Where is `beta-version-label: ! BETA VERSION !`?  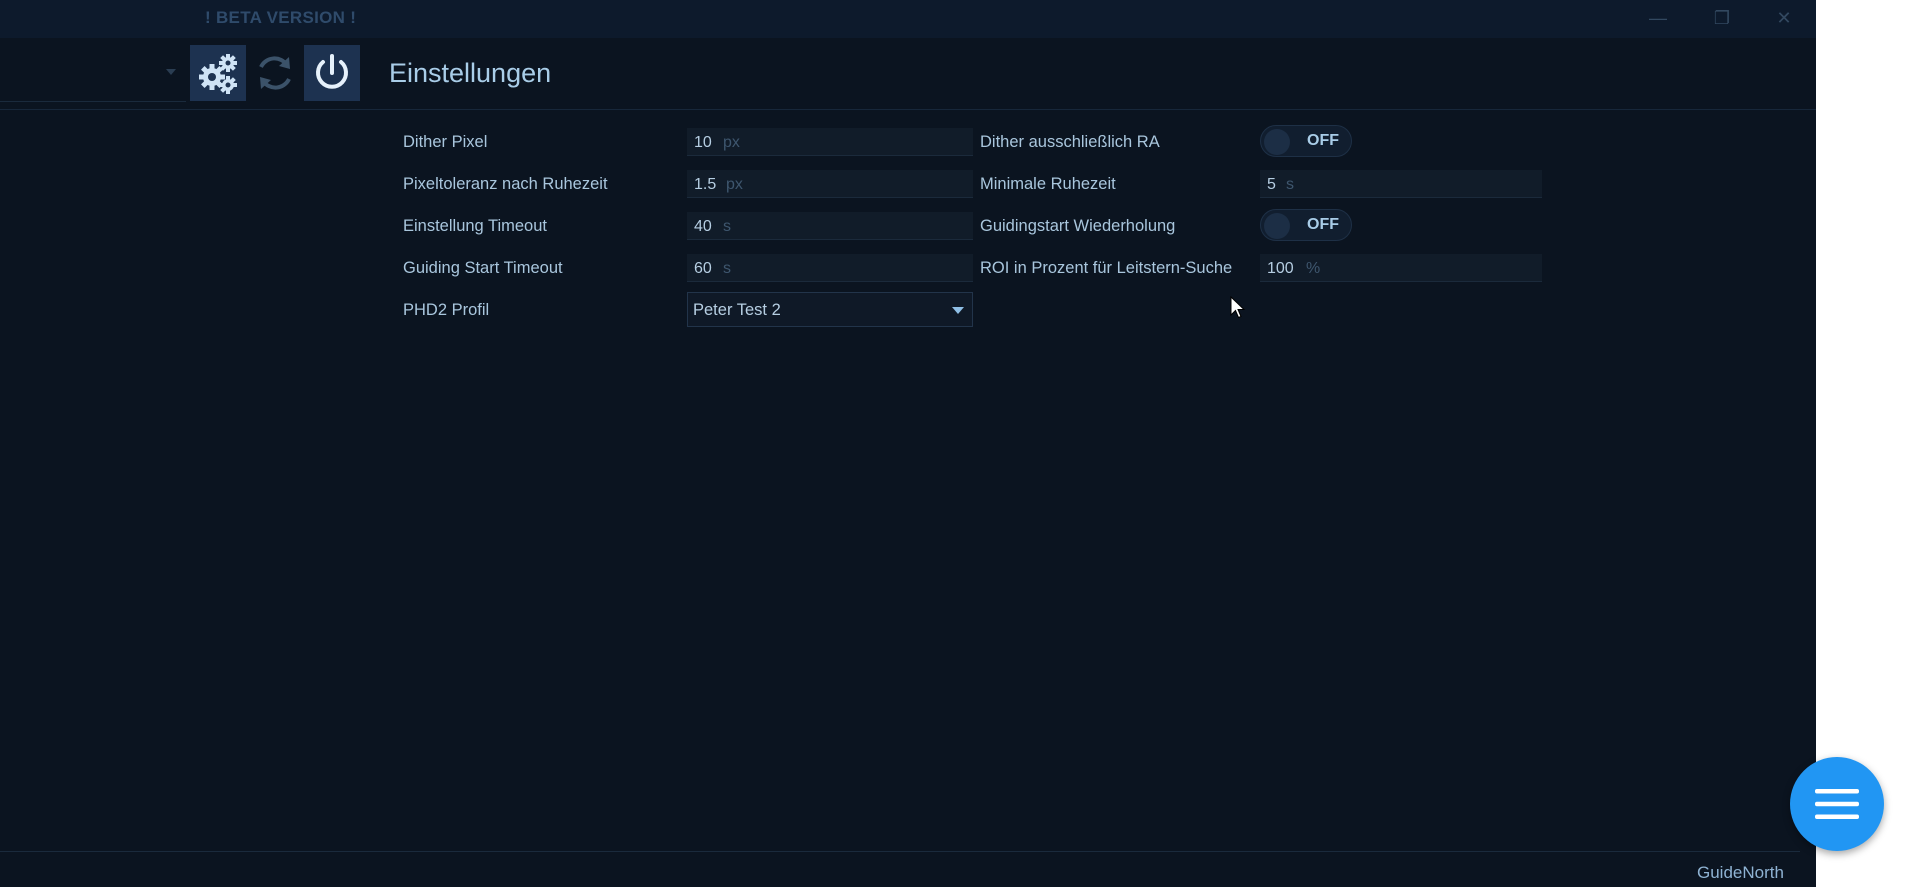
beta-version-label: ! BETA VERSION ! is located at coordinates (281, 17).